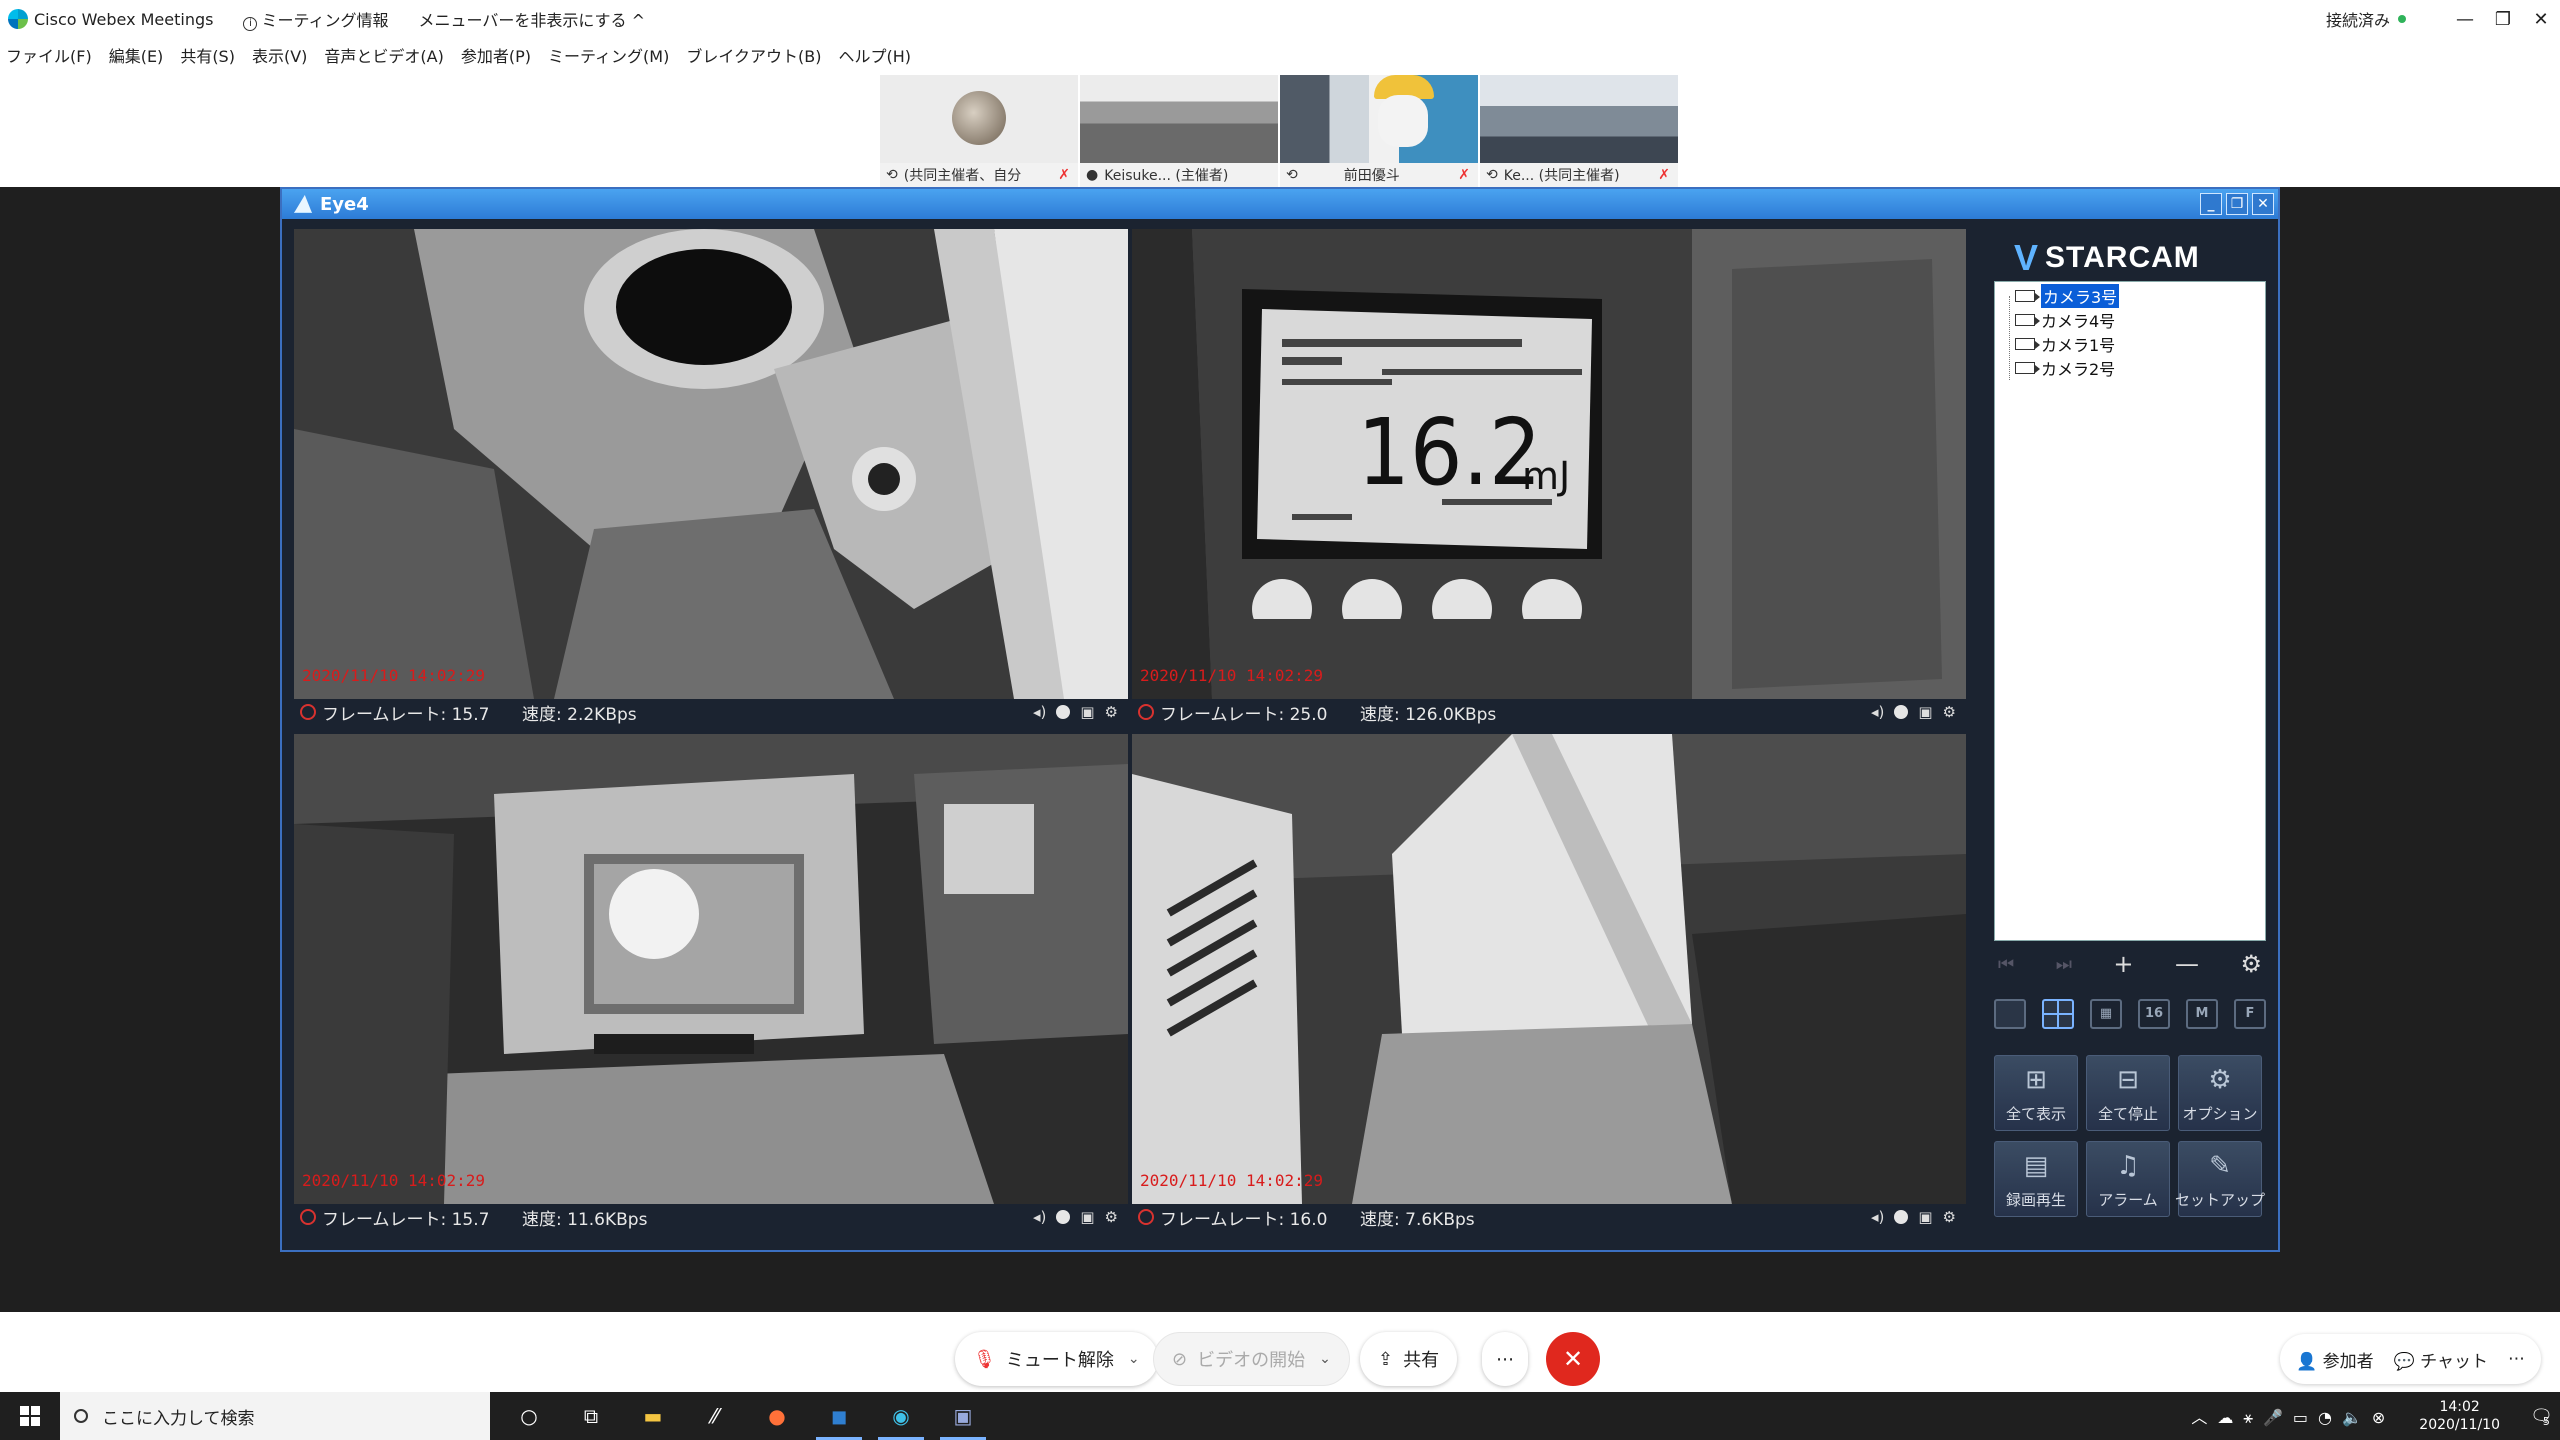 This screenshot has height=1440, width=2560. I want to click on menu-audio-video: 音声とビデオ(A), so click(383, 55).